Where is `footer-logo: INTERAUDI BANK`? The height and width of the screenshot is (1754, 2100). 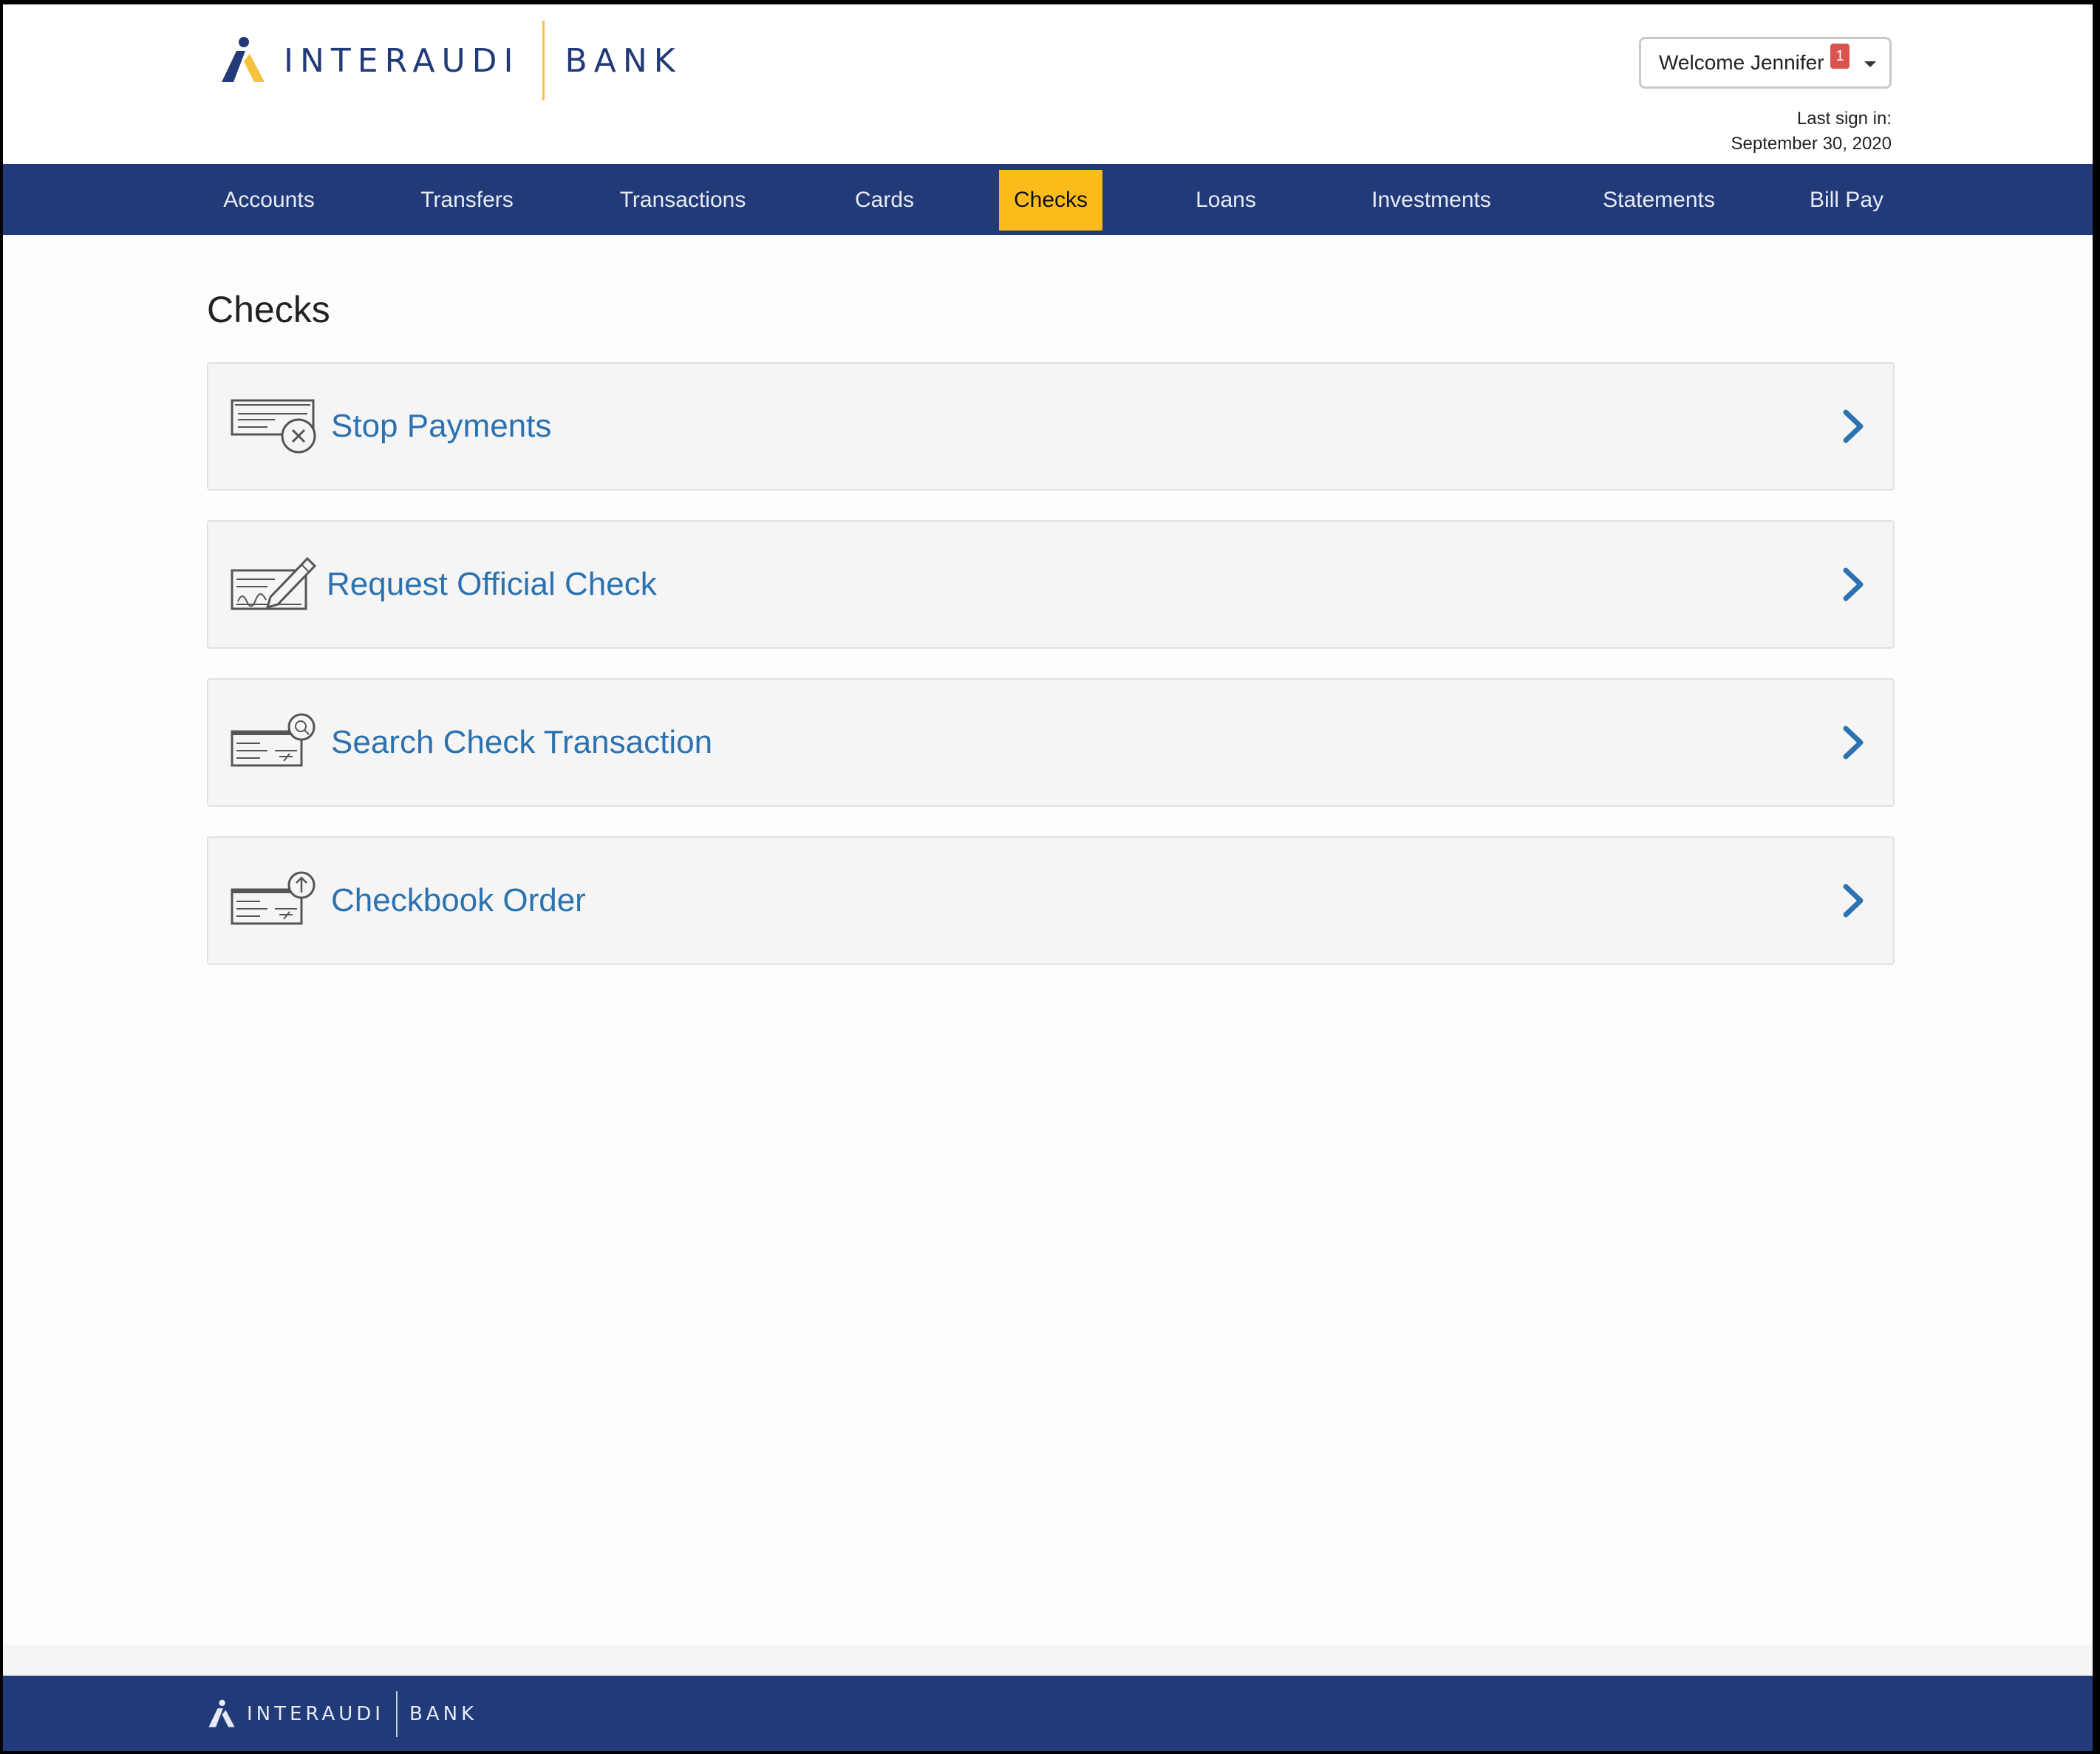 footer-logo: INTERAUDI BANK is located at coordinates (342, 1714).